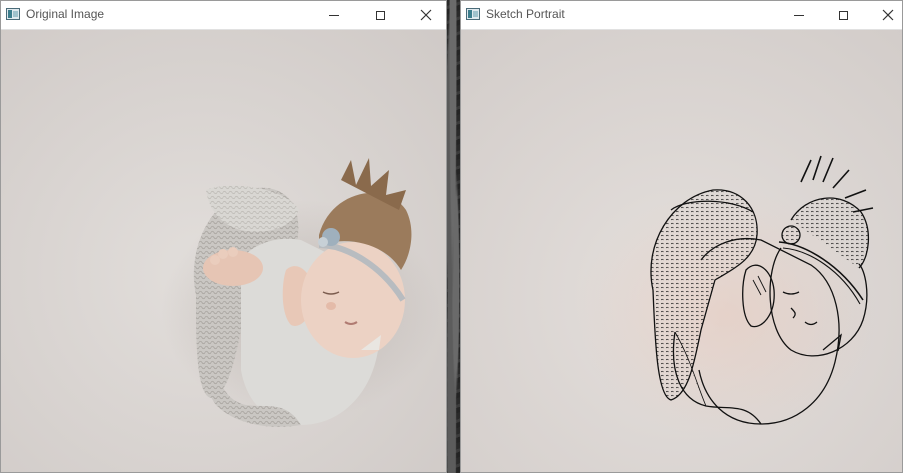 The width and height of the screenshot is (903, 473). What do you see at coordinates (223, 15) in the screenshot?
I see `titlebar: Original Image` at bounding box center [223, 15].